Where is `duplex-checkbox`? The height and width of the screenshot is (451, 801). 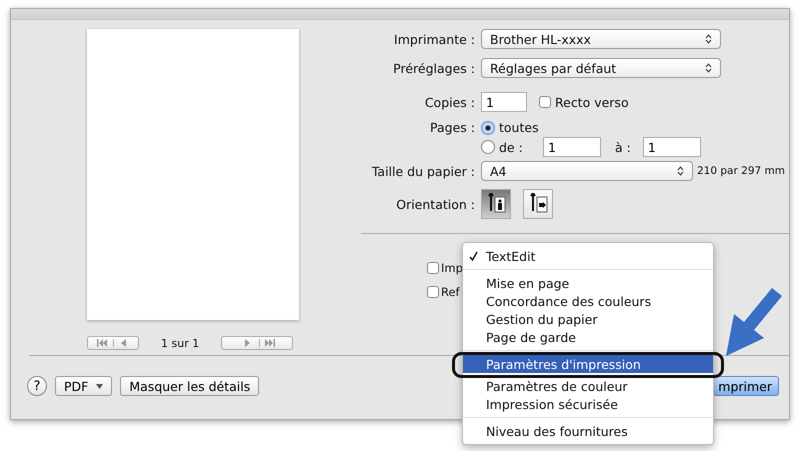
duplex-checkbox is located at coordinates (545, 102).